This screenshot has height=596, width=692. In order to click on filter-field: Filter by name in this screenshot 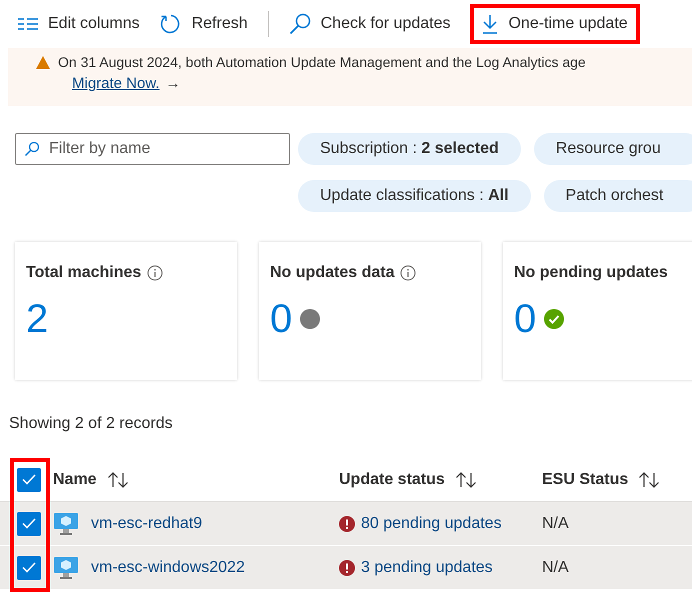, I will do `click(152, 149)`.